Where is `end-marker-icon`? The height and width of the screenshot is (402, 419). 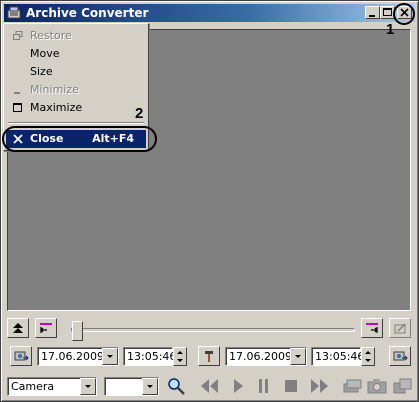
end-marker-icon is located at coordinates (372, 328).